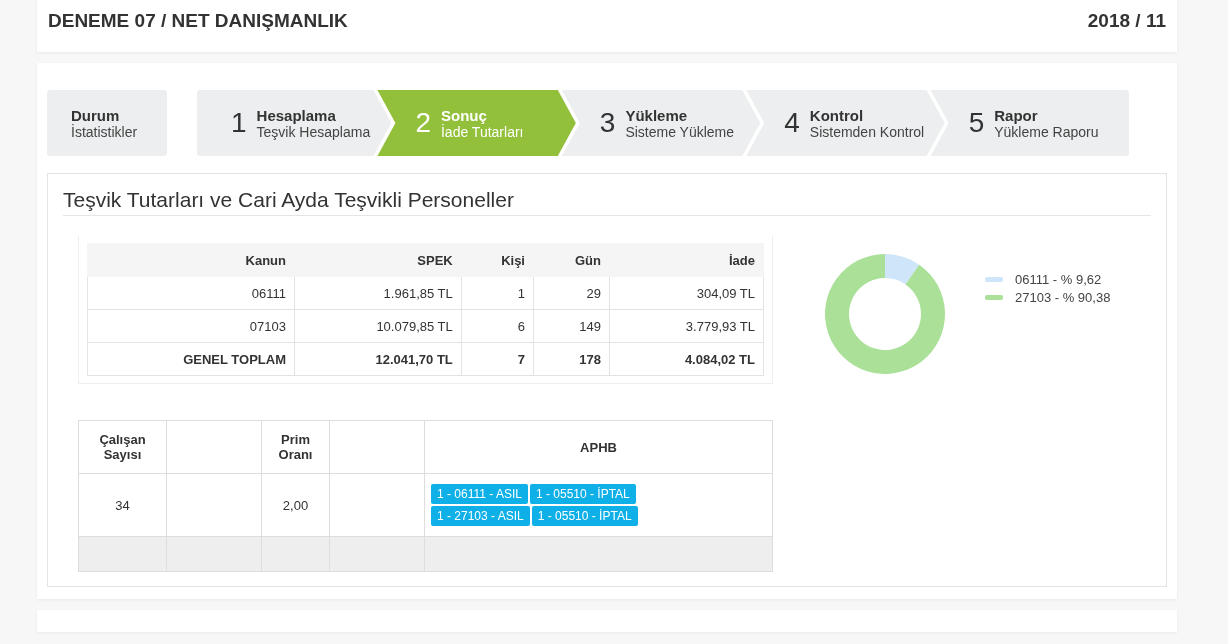 This screenshot has height=644, width=1228. I want to click on column-header: İade, so click(686, 260).